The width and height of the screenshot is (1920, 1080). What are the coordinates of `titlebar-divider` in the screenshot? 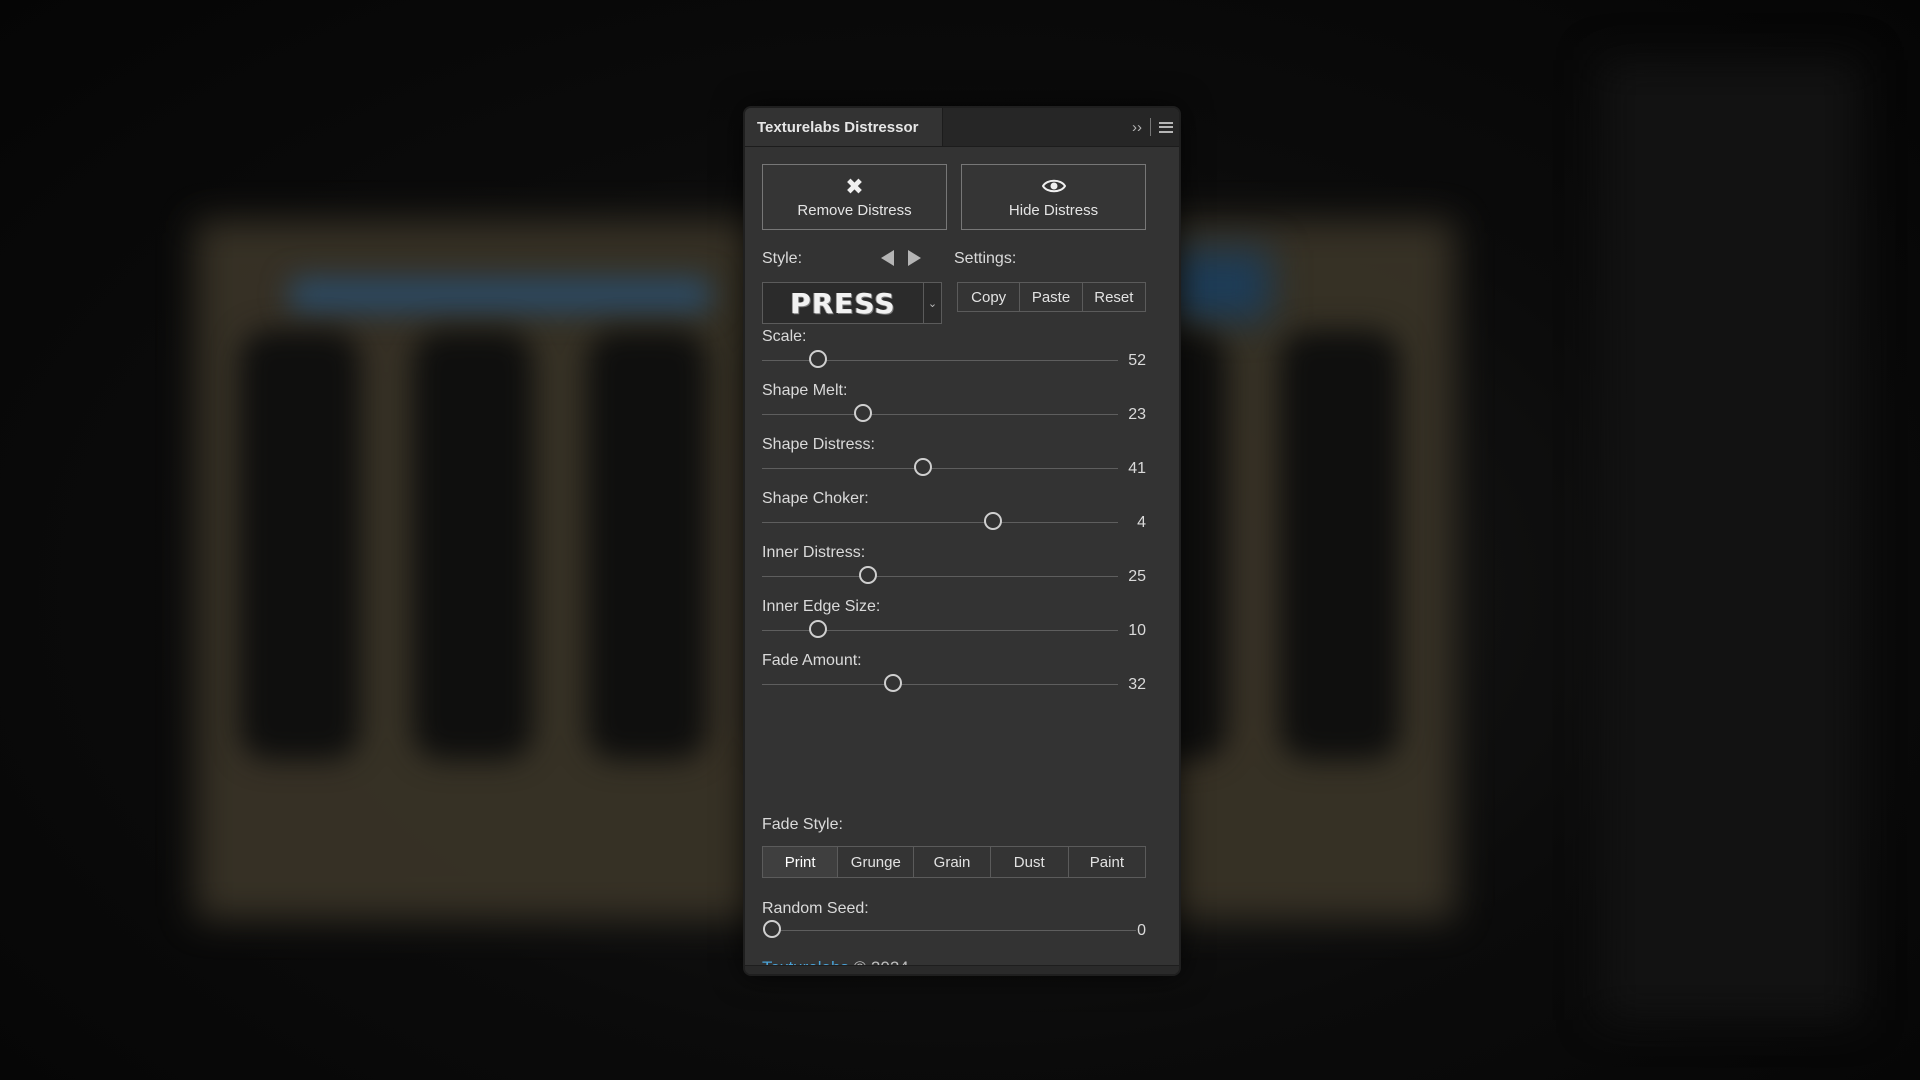 It's located at (1150, 127).